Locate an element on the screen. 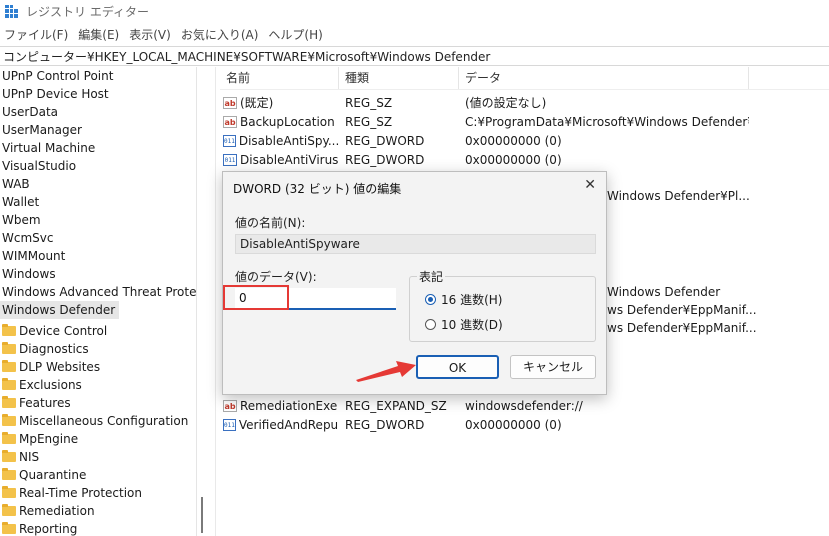  menu-file: ファイル(F) is located at coordinates (37, 34).